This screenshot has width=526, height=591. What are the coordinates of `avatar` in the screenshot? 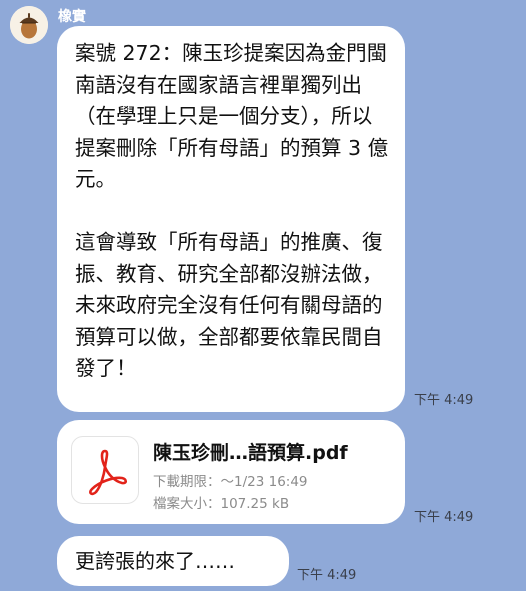 It's located at (29, 25).